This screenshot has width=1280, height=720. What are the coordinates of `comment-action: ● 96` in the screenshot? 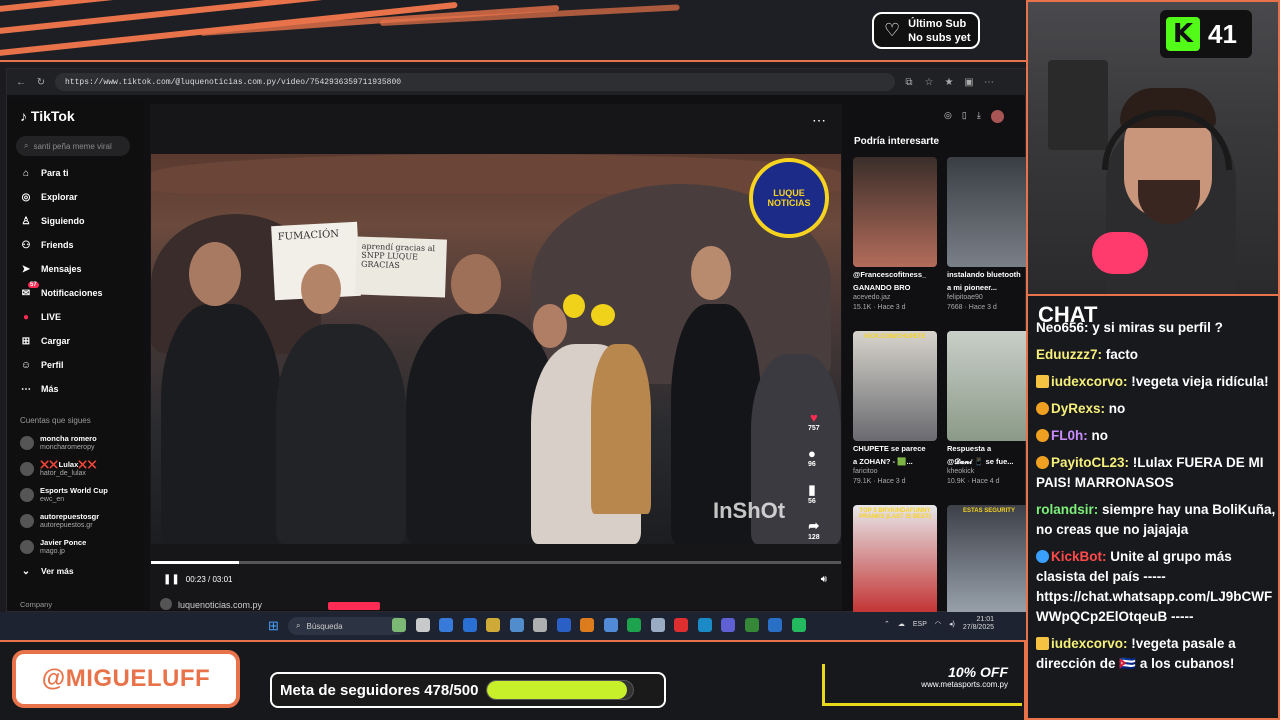 It's located at (812, 457).